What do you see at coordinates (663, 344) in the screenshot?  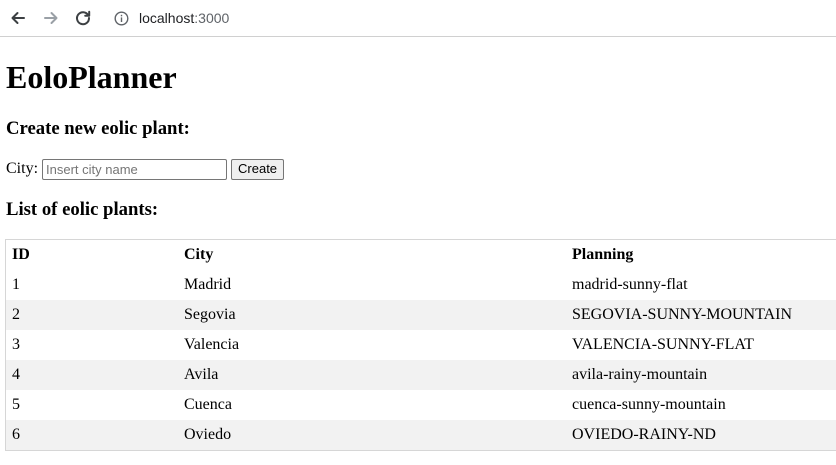 I see `cell-planning: VALENCIA-SUNNY-FLAT` at bounding box center [663, 344].